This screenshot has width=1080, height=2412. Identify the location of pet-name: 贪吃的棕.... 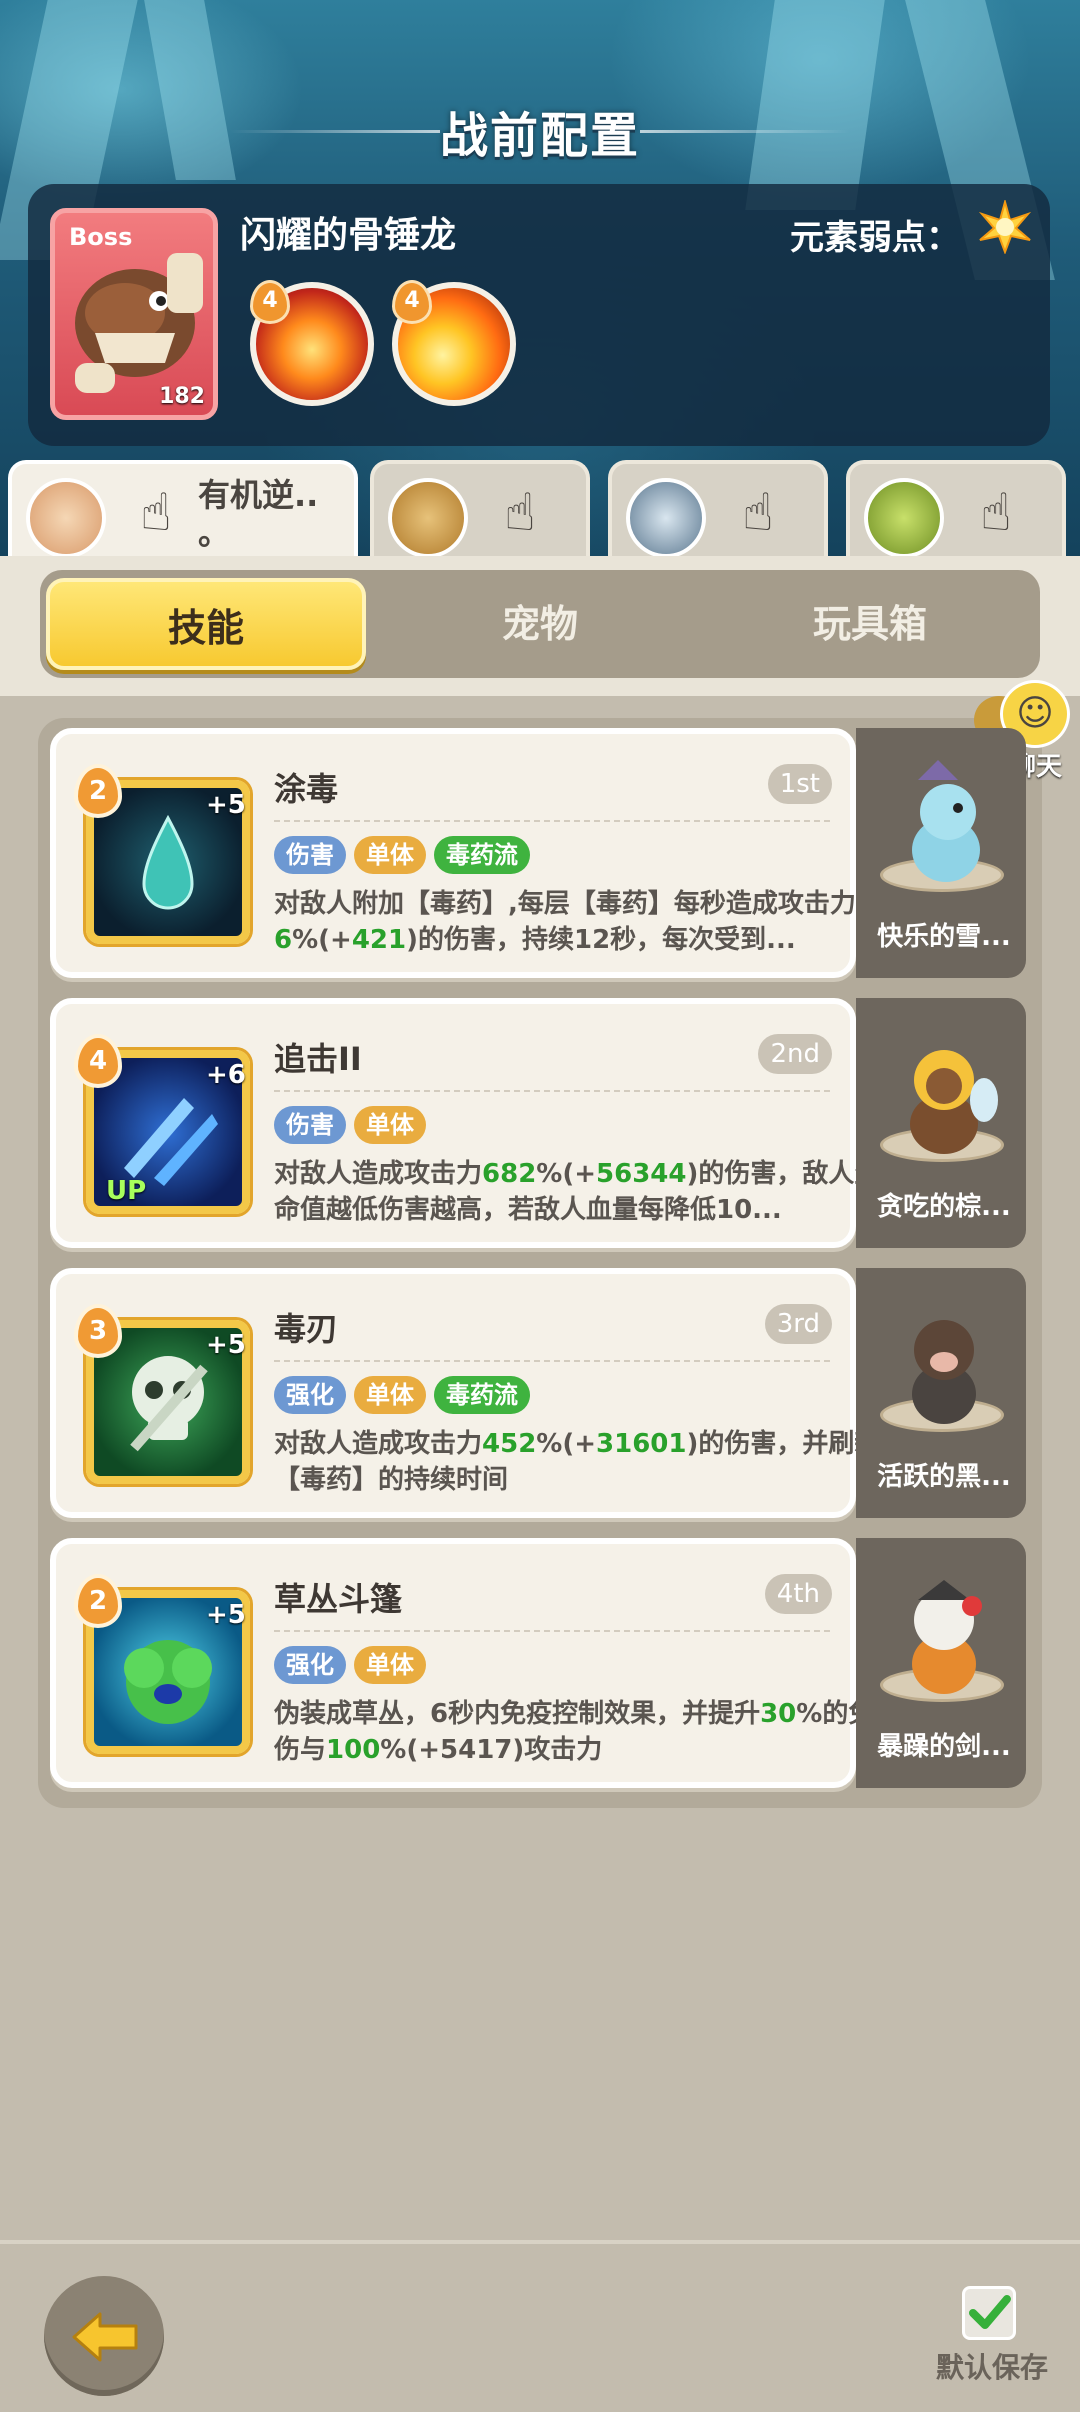
(944, 1207).